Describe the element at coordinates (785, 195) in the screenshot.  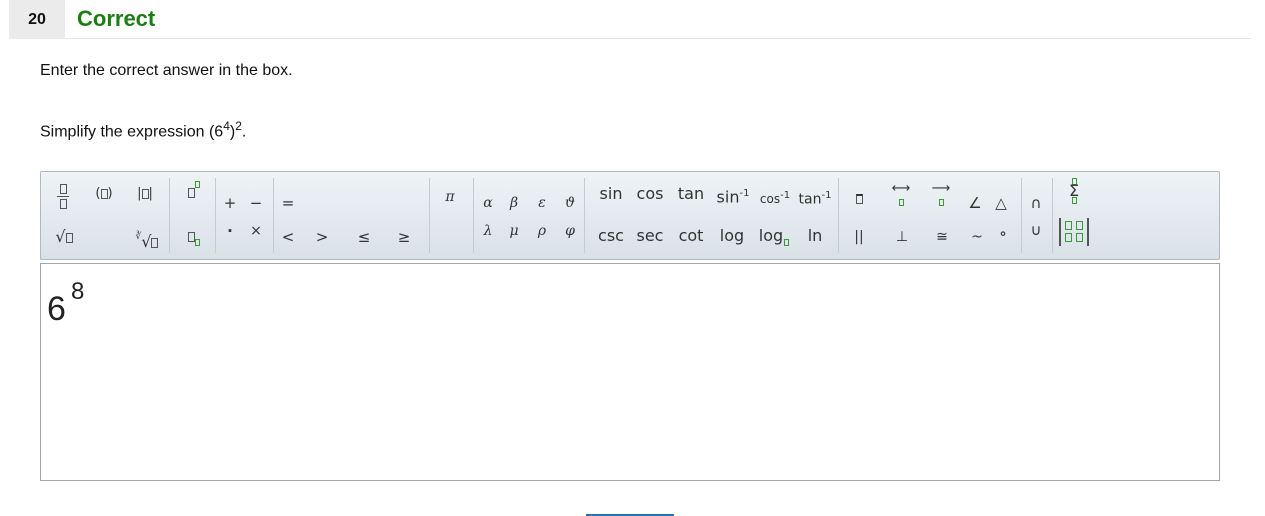
I see `arccos-exponent: -1` at that location.